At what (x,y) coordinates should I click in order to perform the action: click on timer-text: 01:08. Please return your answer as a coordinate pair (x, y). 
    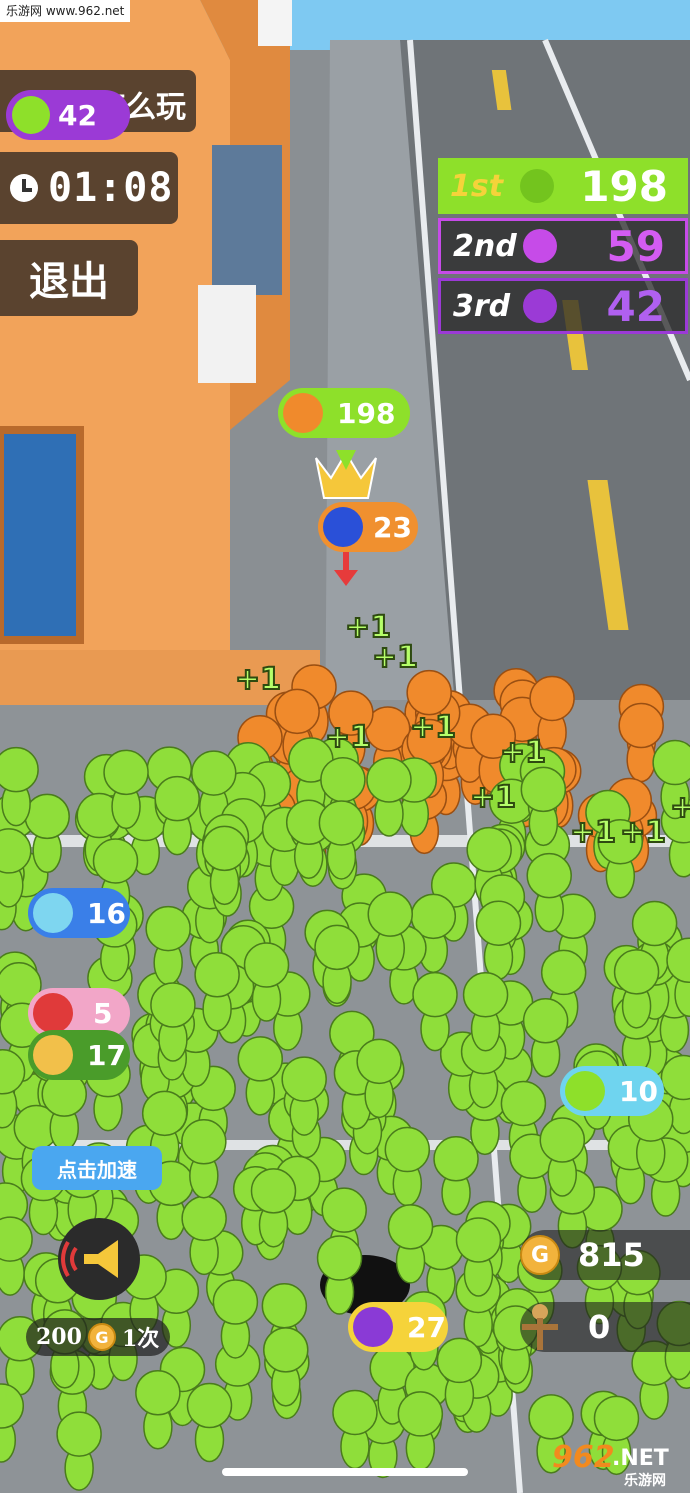
    Looking at the image, I should click on (111, 188).